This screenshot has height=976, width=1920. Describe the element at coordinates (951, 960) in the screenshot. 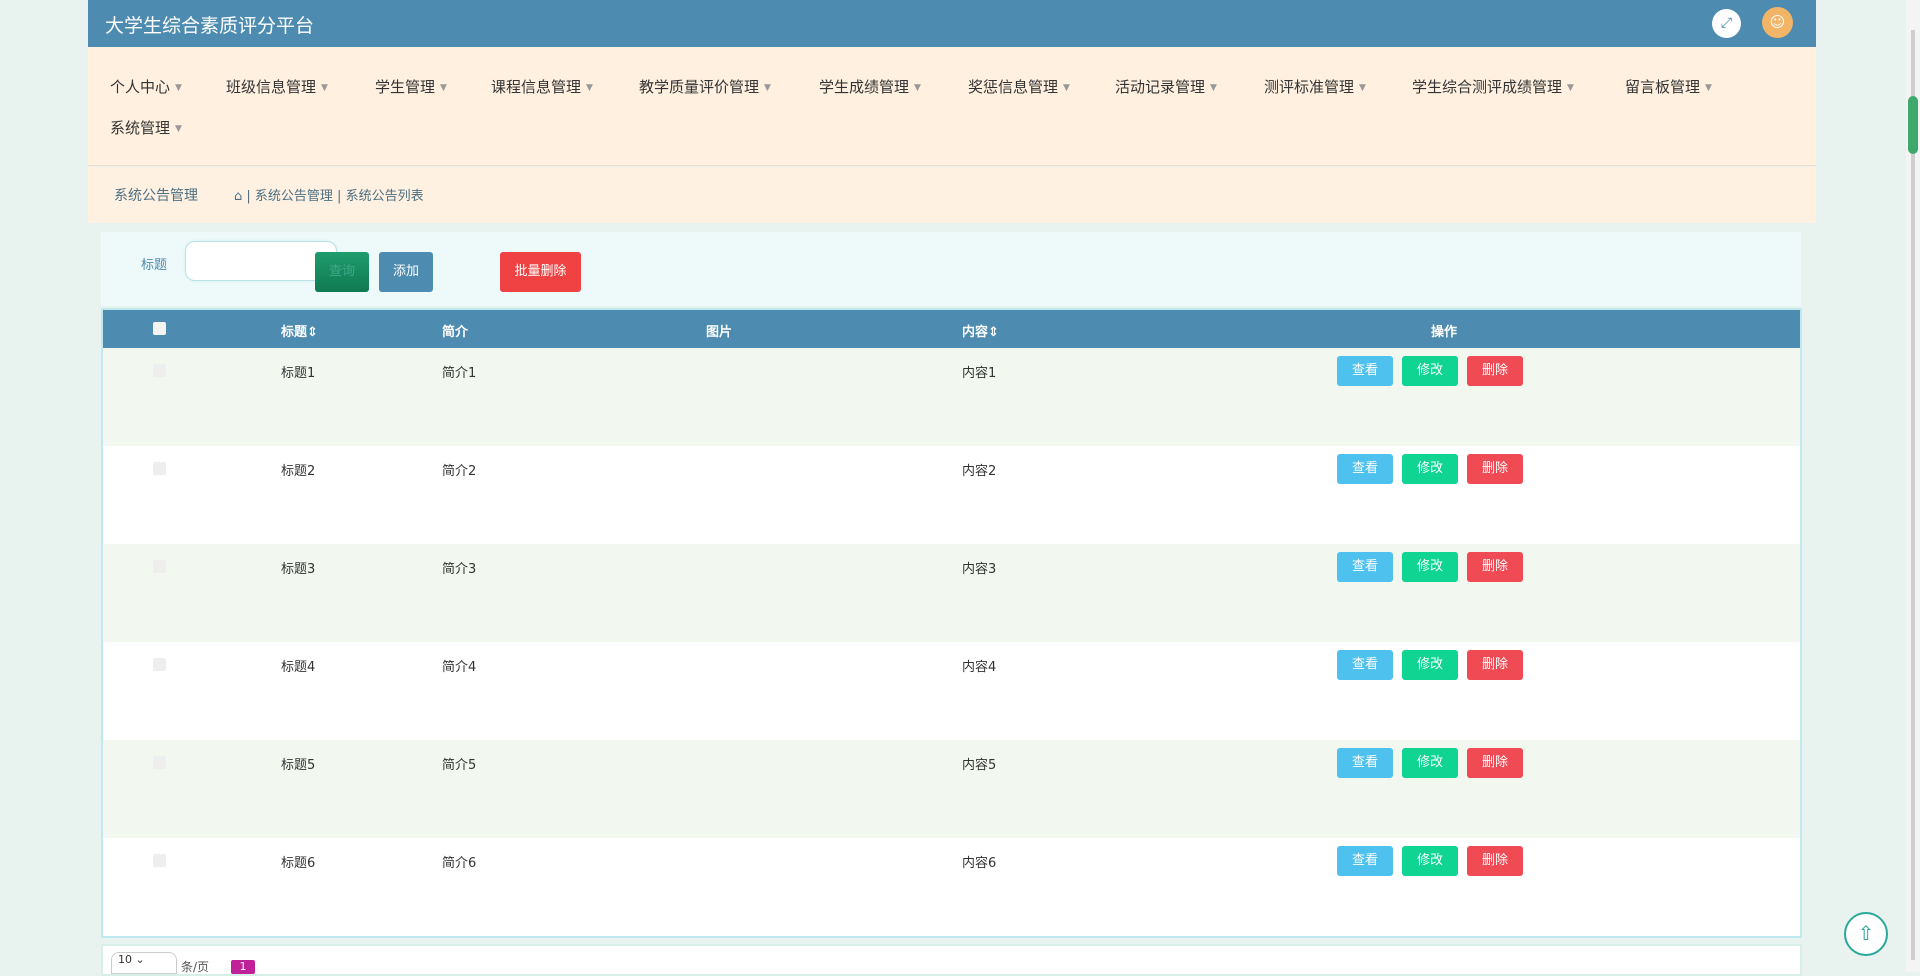

I see `pagination: 10 ⌄ 条/页 1` at that location.